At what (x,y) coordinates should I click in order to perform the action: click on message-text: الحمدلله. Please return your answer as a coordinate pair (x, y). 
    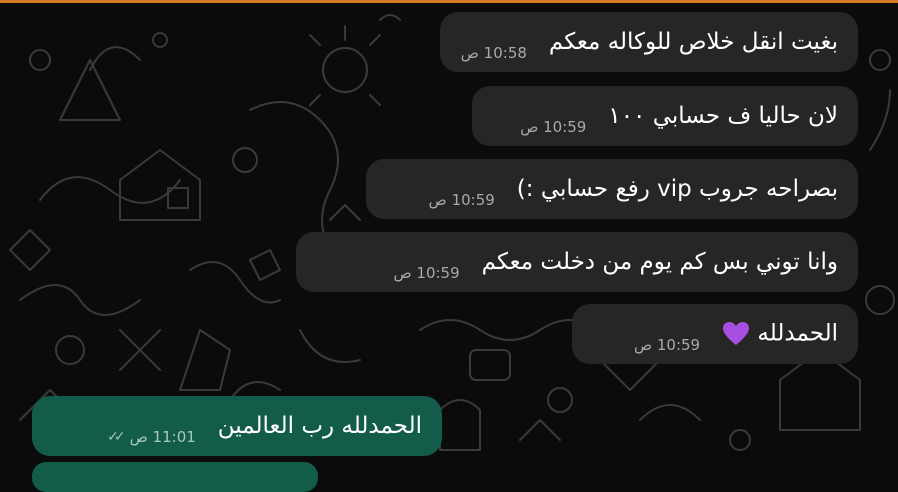
    Looking at the image, I should click on (780, 334).